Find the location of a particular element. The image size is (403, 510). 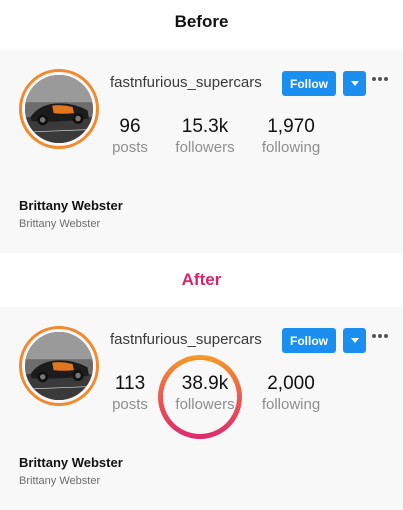

before-heading: Before is located at coordinates (201, 21).